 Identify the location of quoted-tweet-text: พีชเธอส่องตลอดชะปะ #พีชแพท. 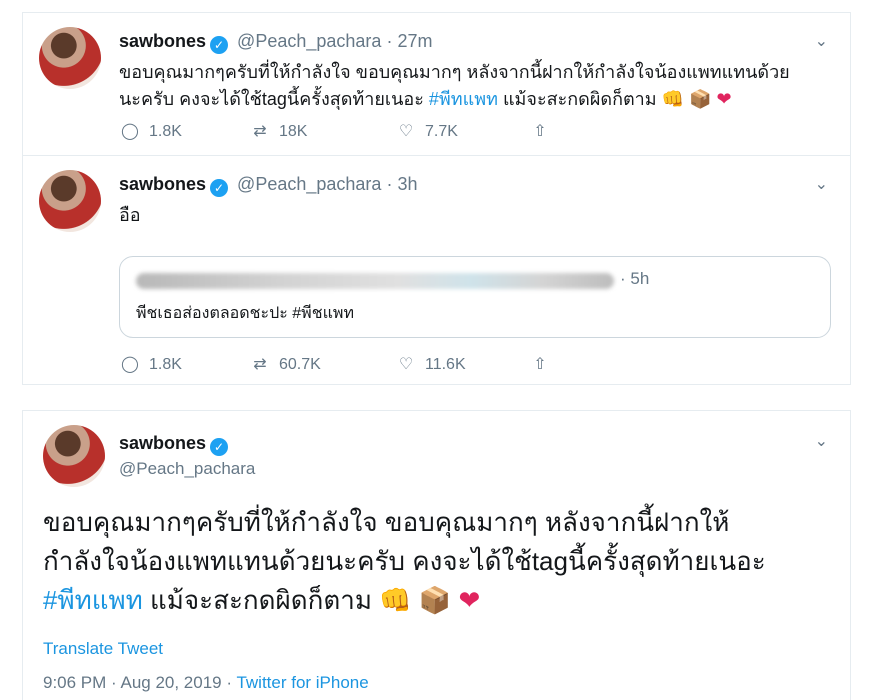
(245, 313).